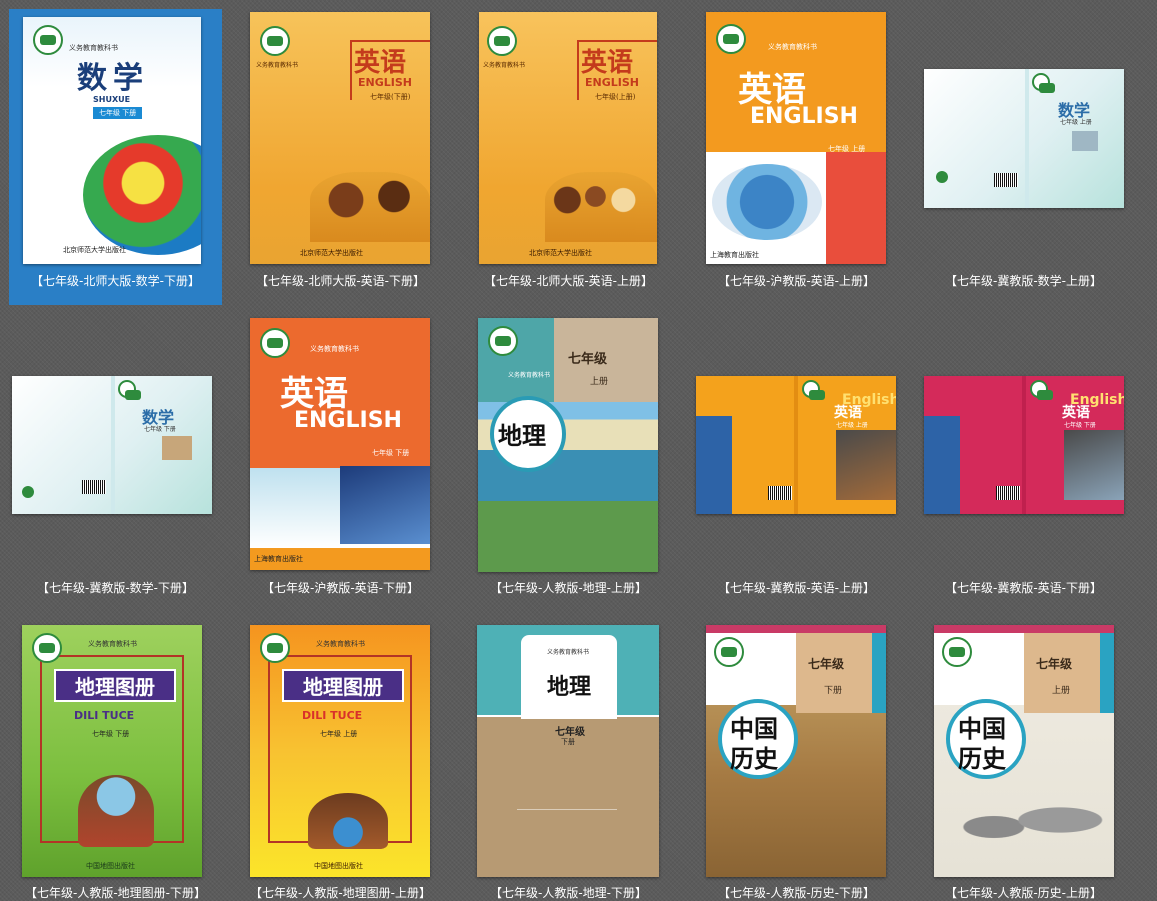 Image resolution: width=1157 pixels, height=901 pixels. Describe the element at coordinates (796, 588) in the screenshot. I see `book-caption: 【七年级-冀教版-英语-上册】` at that location.